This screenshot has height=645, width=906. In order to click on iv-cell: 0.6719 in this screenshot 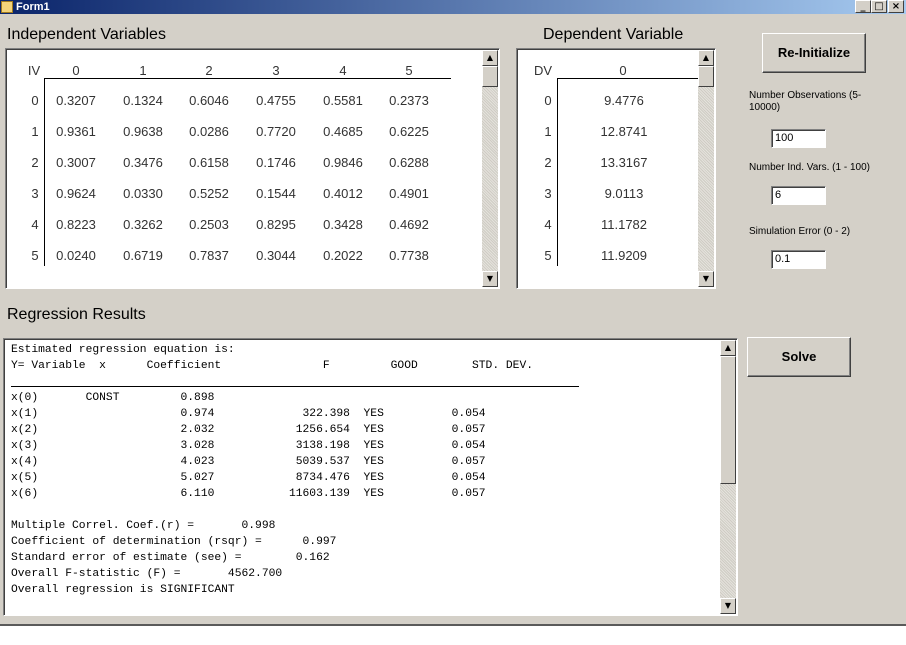, I will do `click(143, 255)`.